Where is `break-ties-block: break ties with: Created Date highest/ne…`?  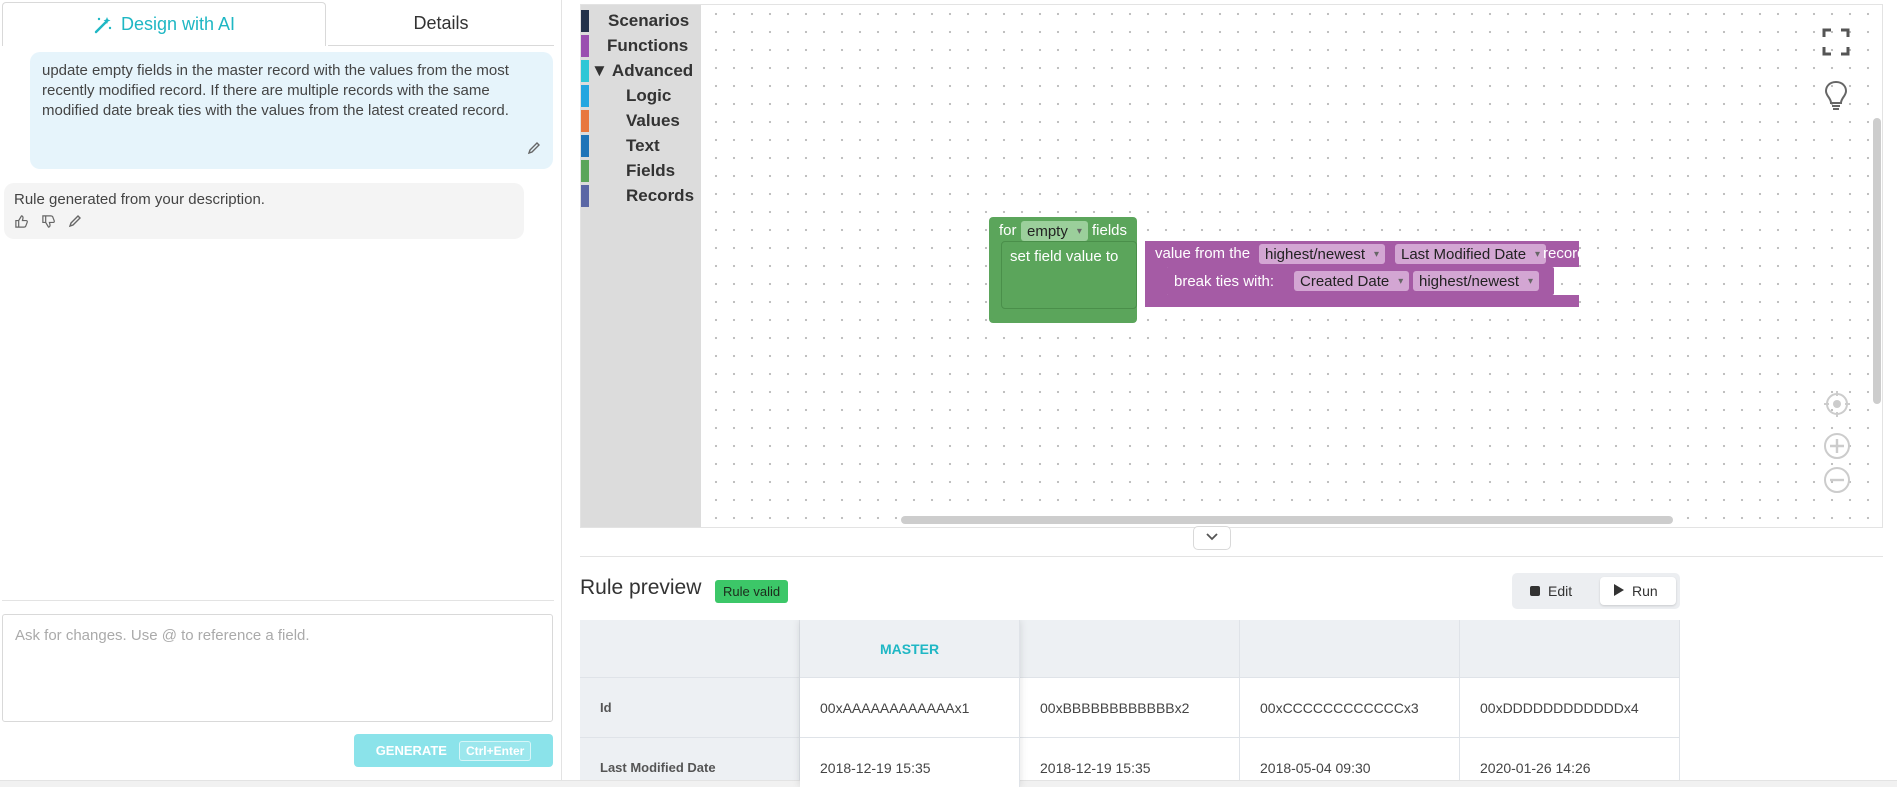
break-ties-block: break ties with: Created Date highest/ne… is located at coordinates (1360, 281).